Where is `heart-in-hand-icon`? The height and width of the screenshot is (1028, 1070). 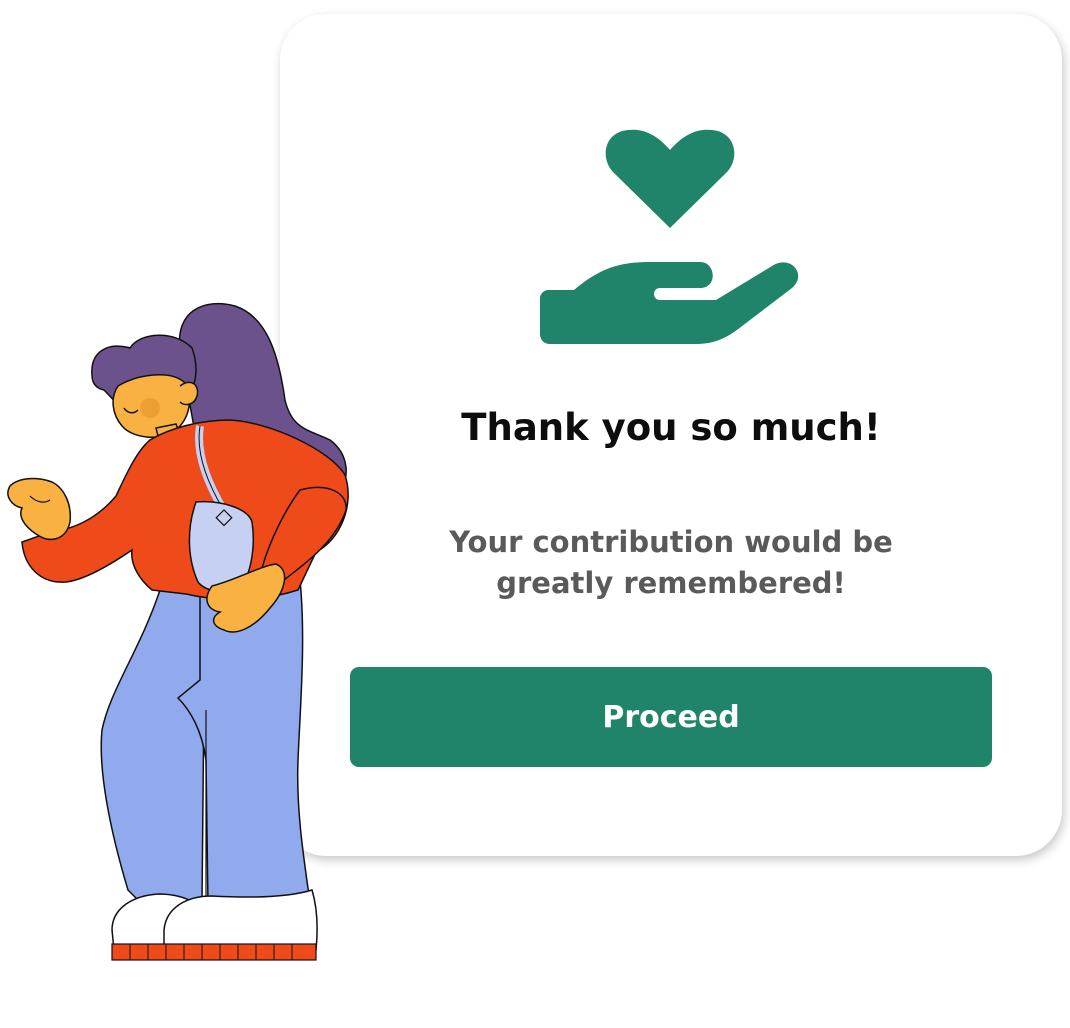
heart-in-hand-icon is located at coordinates (669, 236).